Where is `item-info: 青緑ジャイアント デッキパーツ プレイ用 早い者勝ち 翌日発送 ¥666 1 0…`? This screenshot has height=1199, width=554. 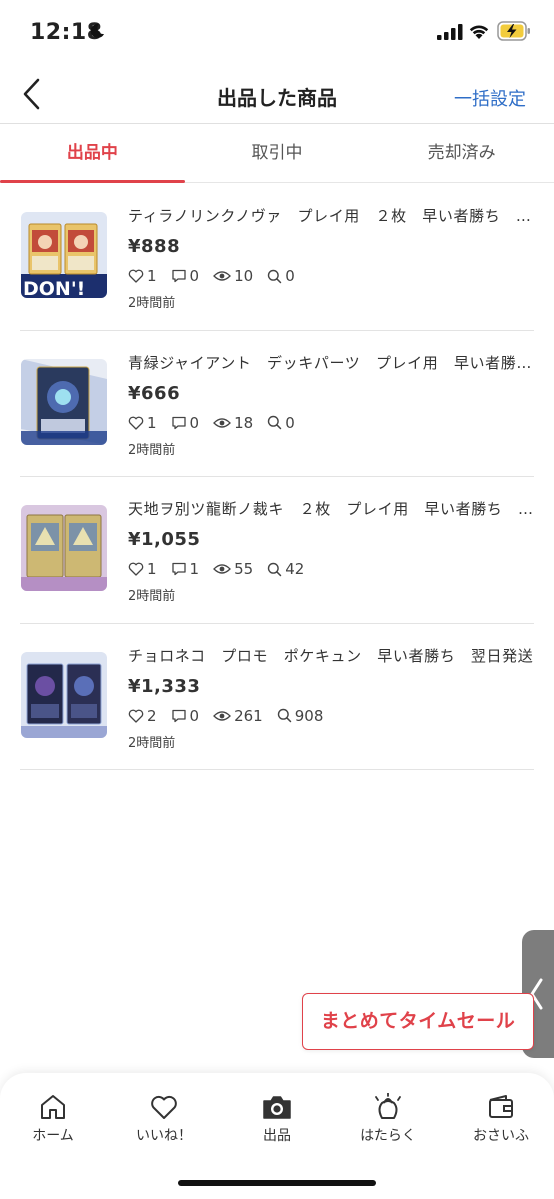 item-info: 青緑ジャイアント デッキパーツ プレイ用 早い者勝ち 翌日発送 ¥666 1 0… is located at coordinates (331, 405).